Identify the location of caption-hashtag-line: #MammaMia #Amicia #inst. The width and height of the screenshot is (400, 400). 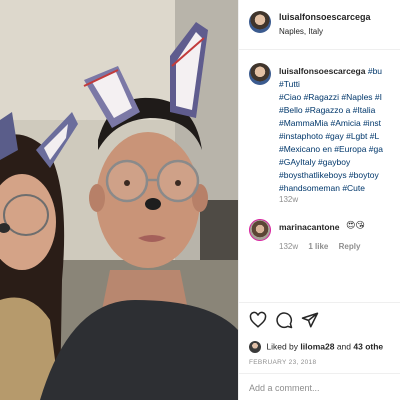
(339, 123).